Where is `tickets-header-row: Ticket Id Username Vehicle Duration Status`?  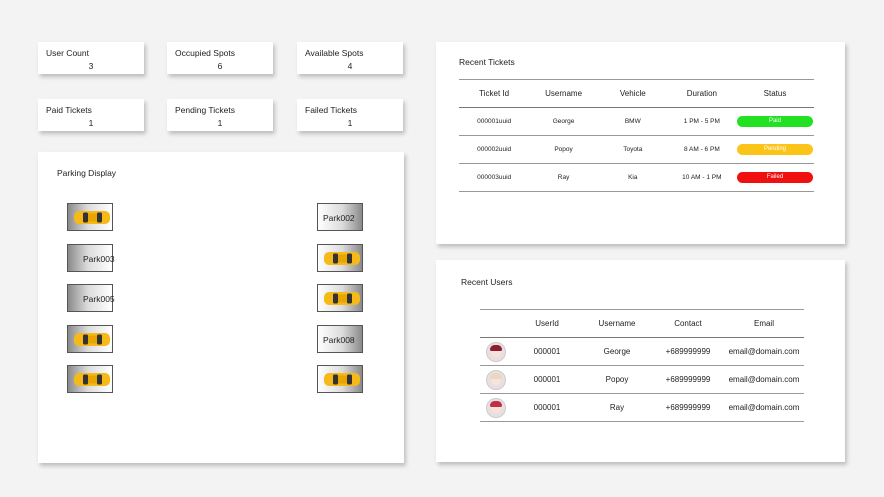 tickets-header-row: Ticket Id Username Vehicle Duration Status is located at coordinates (636, 93).